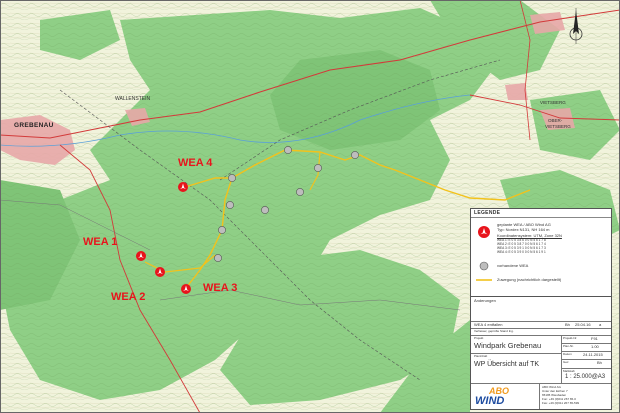 This screenshot has height=413, width=620. I want to click on tb-plan-label: Planinhalt, so click(481, 356).